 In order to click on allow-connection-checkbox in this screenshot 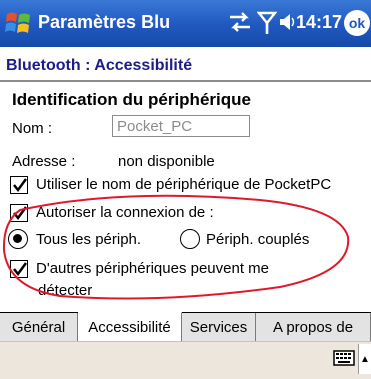, I will do `click(19, 213)`.